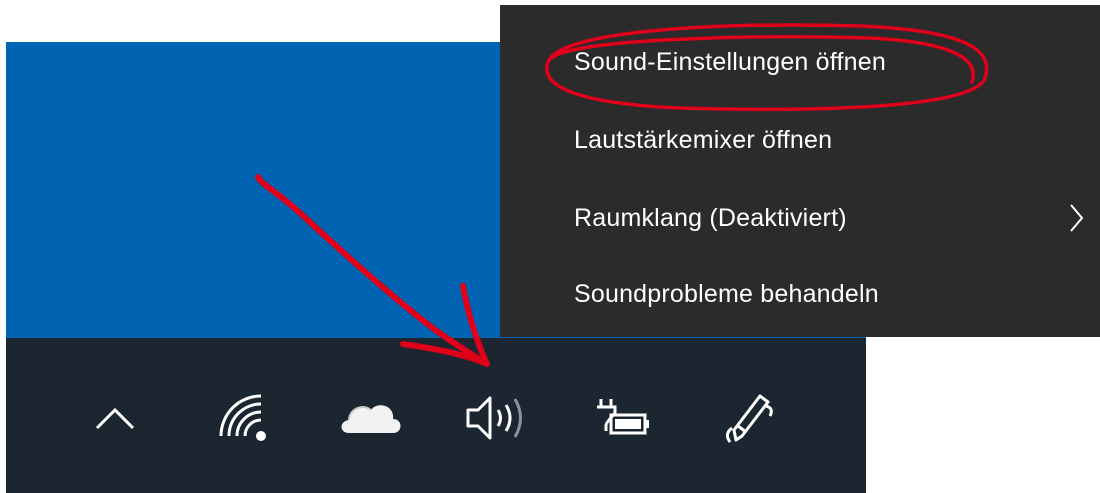  Describe the element at coordinates (752, 418) in the screenshot. I see `pen-workspace-icon` at that location.